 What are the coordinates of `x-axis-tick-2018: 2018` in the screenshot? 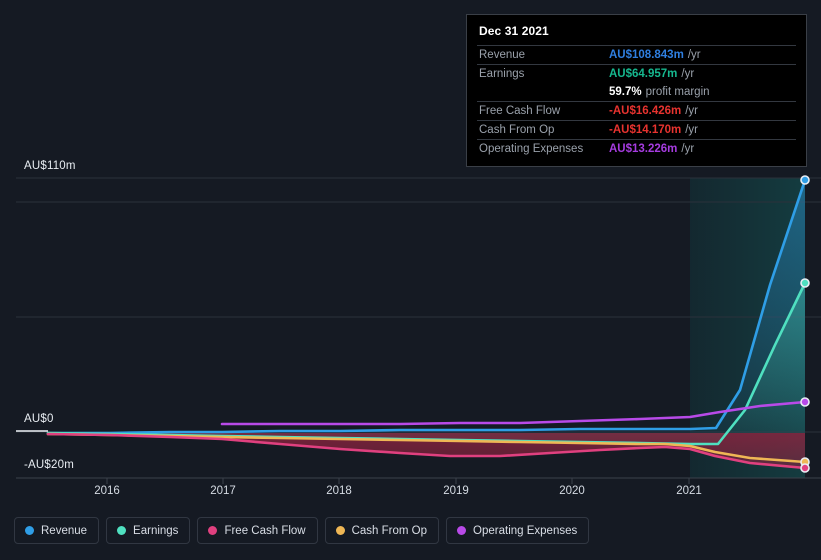 It's located at (339, 491).